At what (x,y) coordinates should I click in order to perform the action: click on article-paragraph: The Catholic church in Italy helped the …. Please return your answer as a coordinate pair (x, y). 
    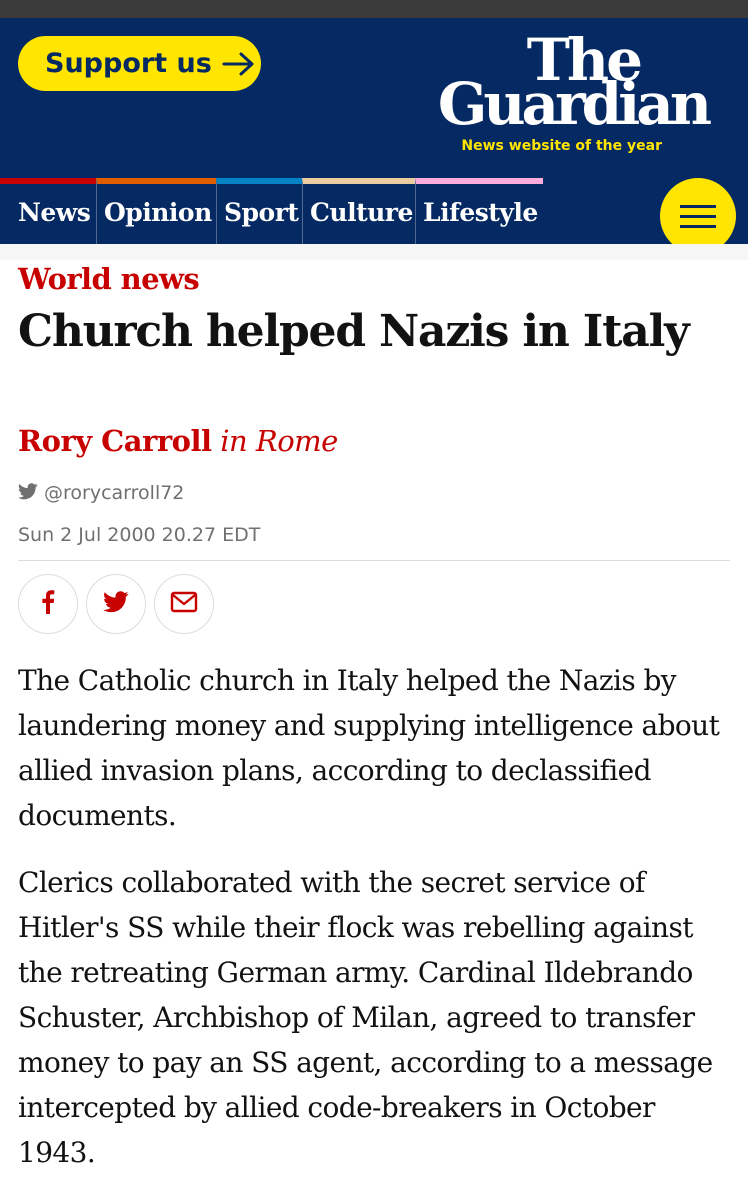
    Looking at the image, I should click on (369, 748).